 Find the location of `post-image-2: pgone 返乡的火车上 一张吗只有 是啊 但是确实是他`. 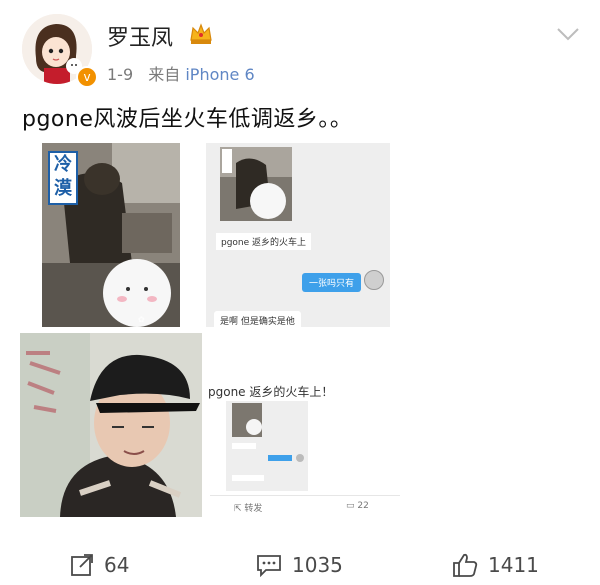

post-image-2: pgone 返乡的火车上 一张吗只有 是啊 但是确实是他 is located at coordinates (298, 235).